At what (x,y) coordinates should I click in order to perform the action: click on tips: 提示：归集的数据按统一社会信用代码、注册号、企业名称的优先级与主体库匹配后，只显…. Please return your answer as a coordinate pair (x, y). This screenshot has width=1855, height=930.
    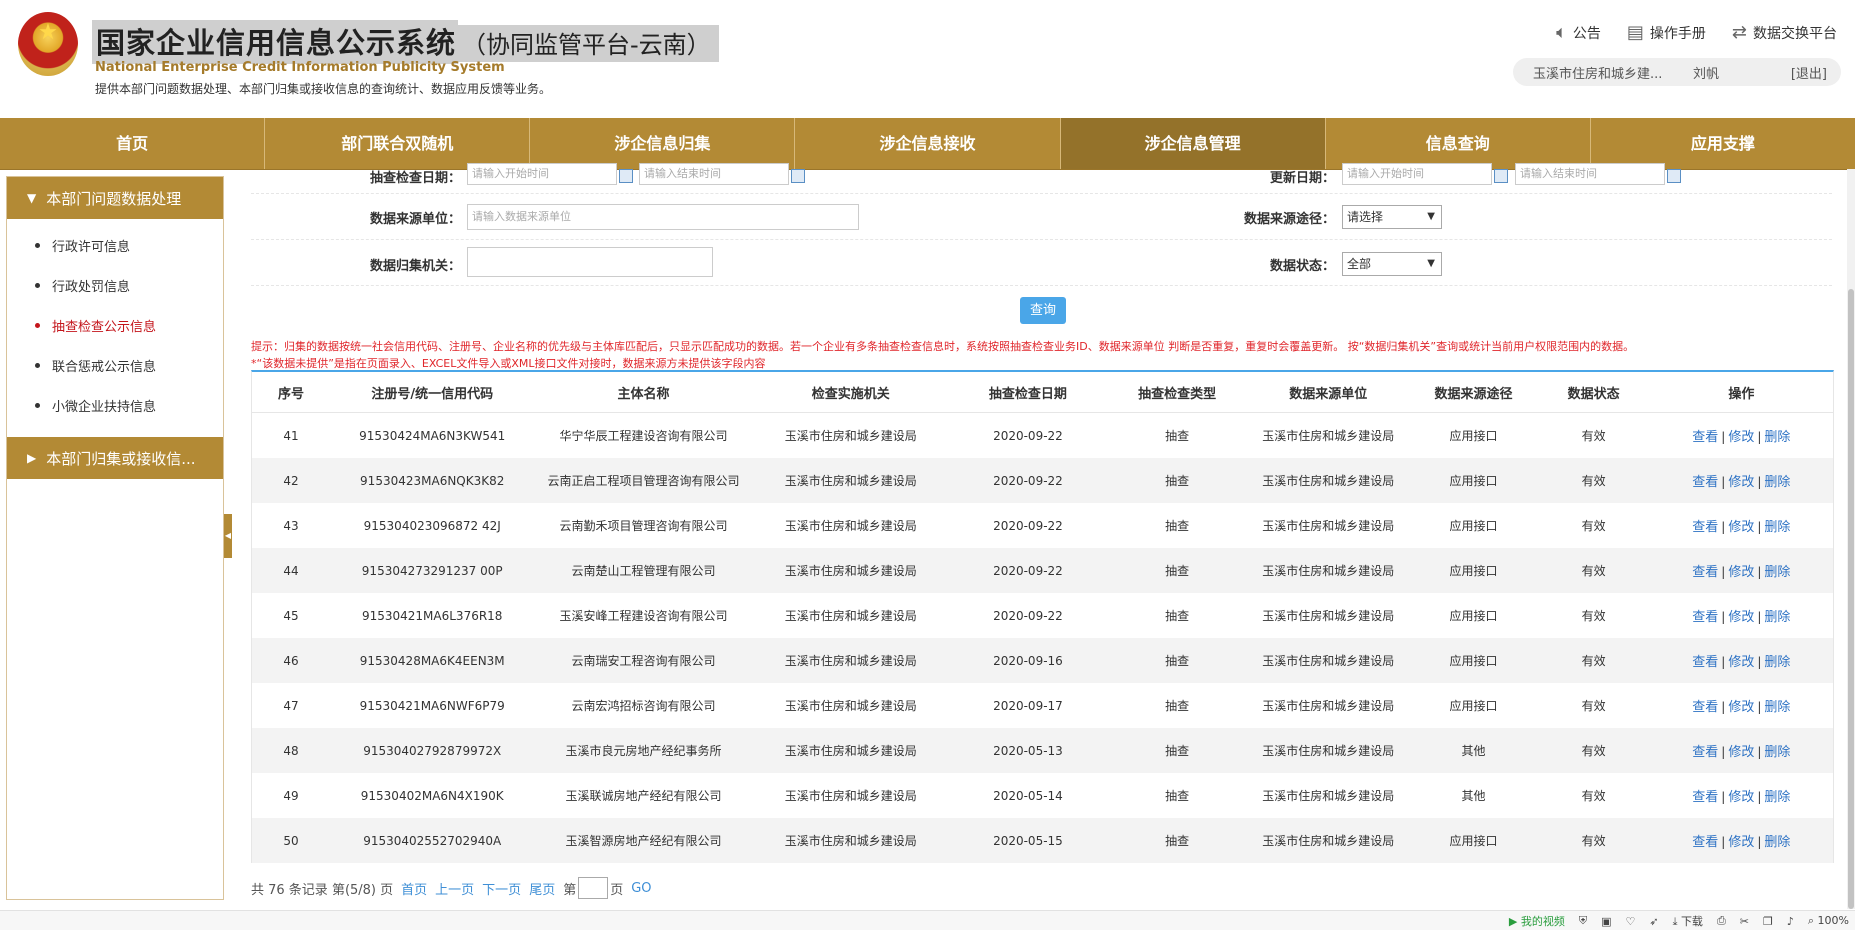
    Looking at the image, I should click on (942, 355).